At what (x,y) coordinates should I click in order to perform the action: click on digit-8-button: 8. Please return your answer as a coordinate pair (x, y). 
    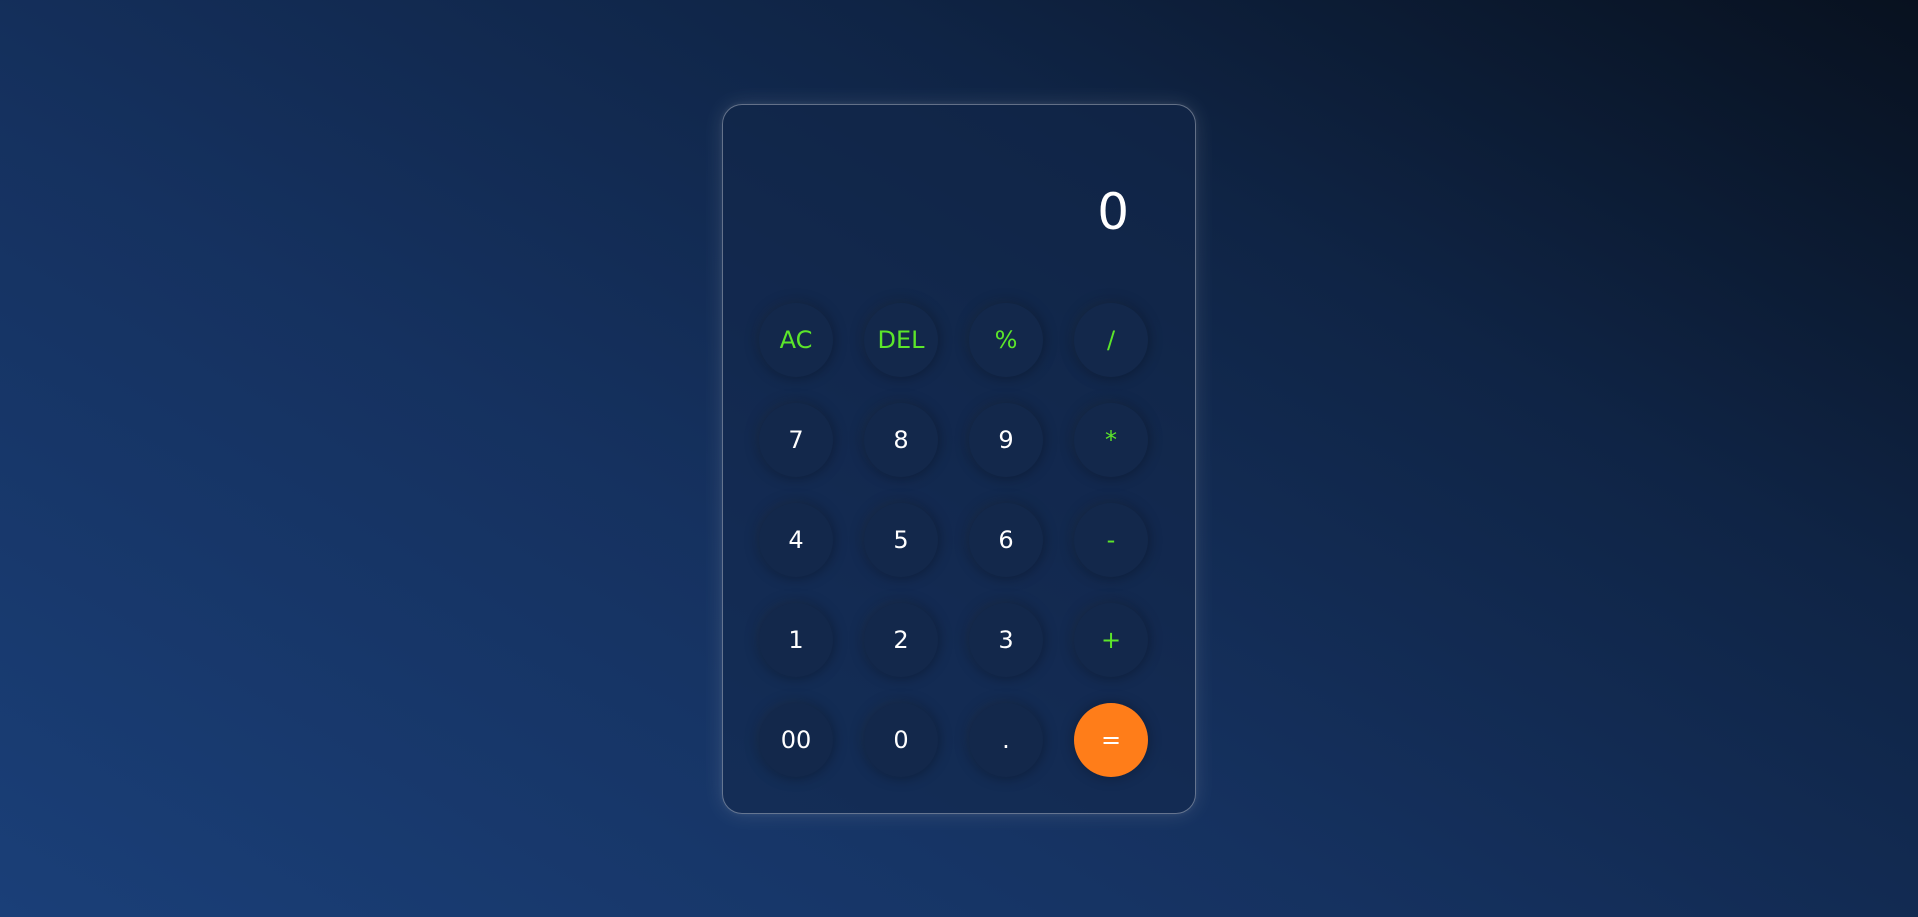
    Looking at the image, I should click on (901, 440).